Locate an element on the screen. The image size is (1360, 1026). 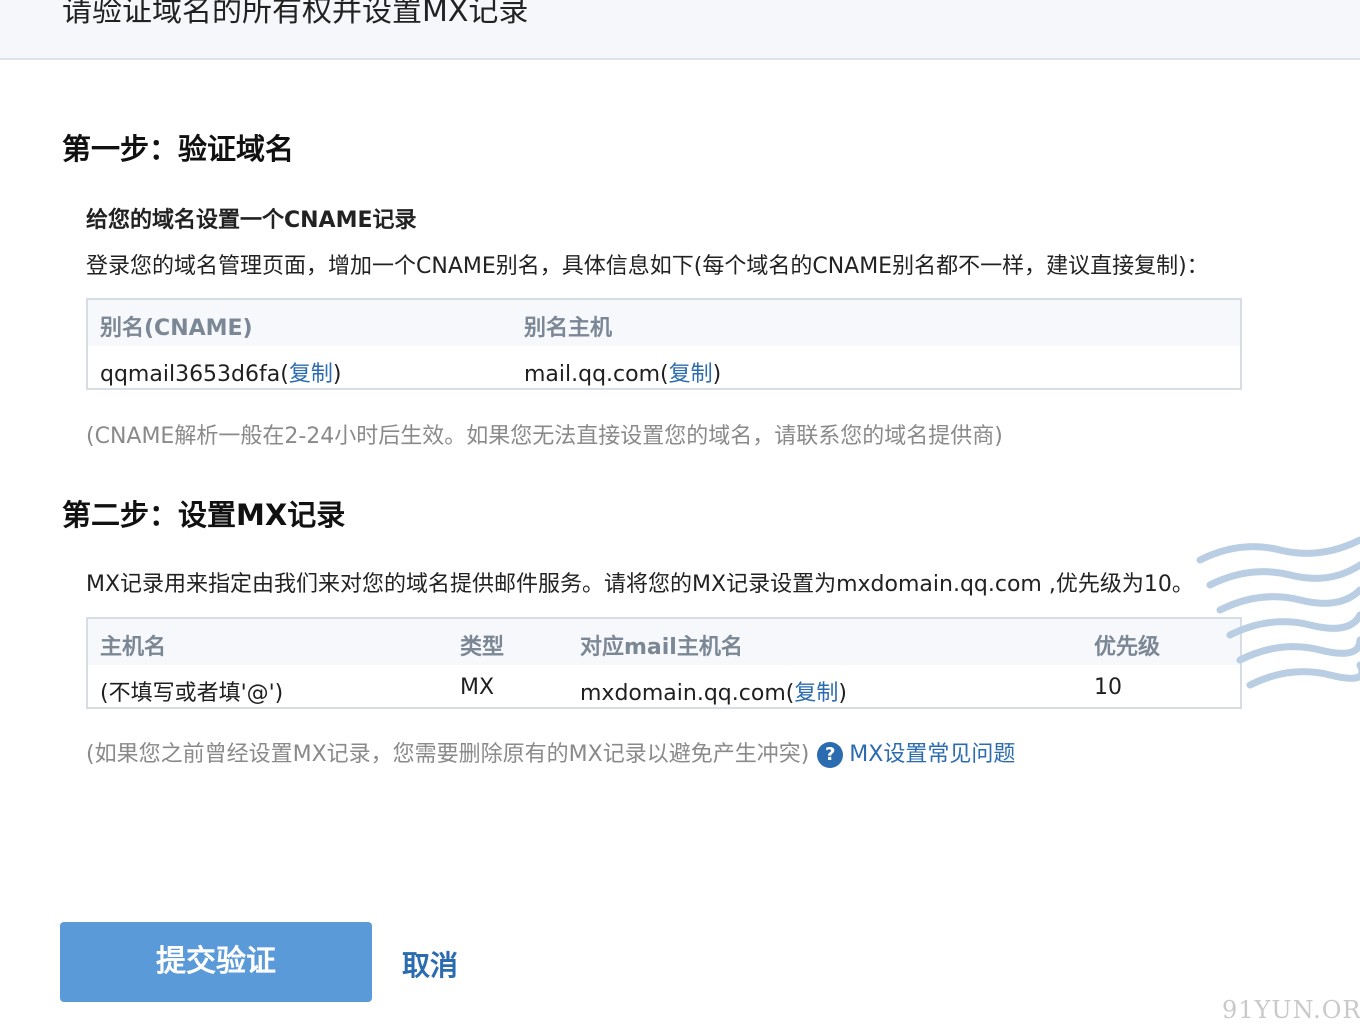
cname-host-cell: mail.qq.com(复制) is located at coordinates (622, 372).